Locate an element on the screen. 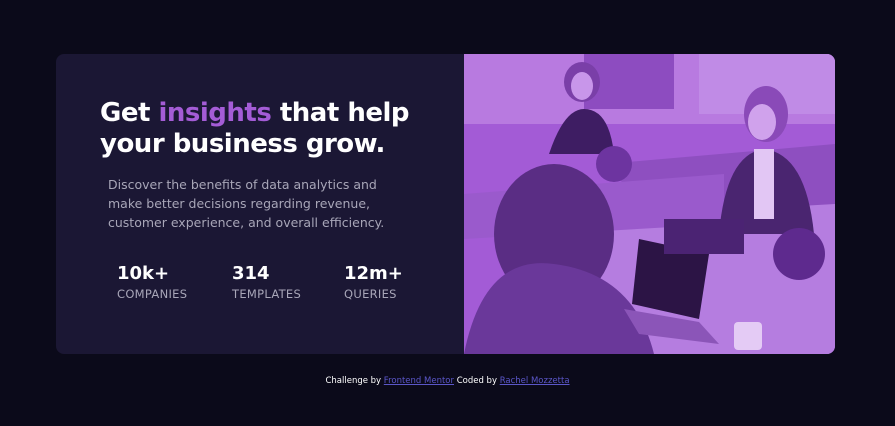 The width and height of the screenshot is (895, 426). stat-templates: 314 TEMPLATES is located at coordinates (266, 282).